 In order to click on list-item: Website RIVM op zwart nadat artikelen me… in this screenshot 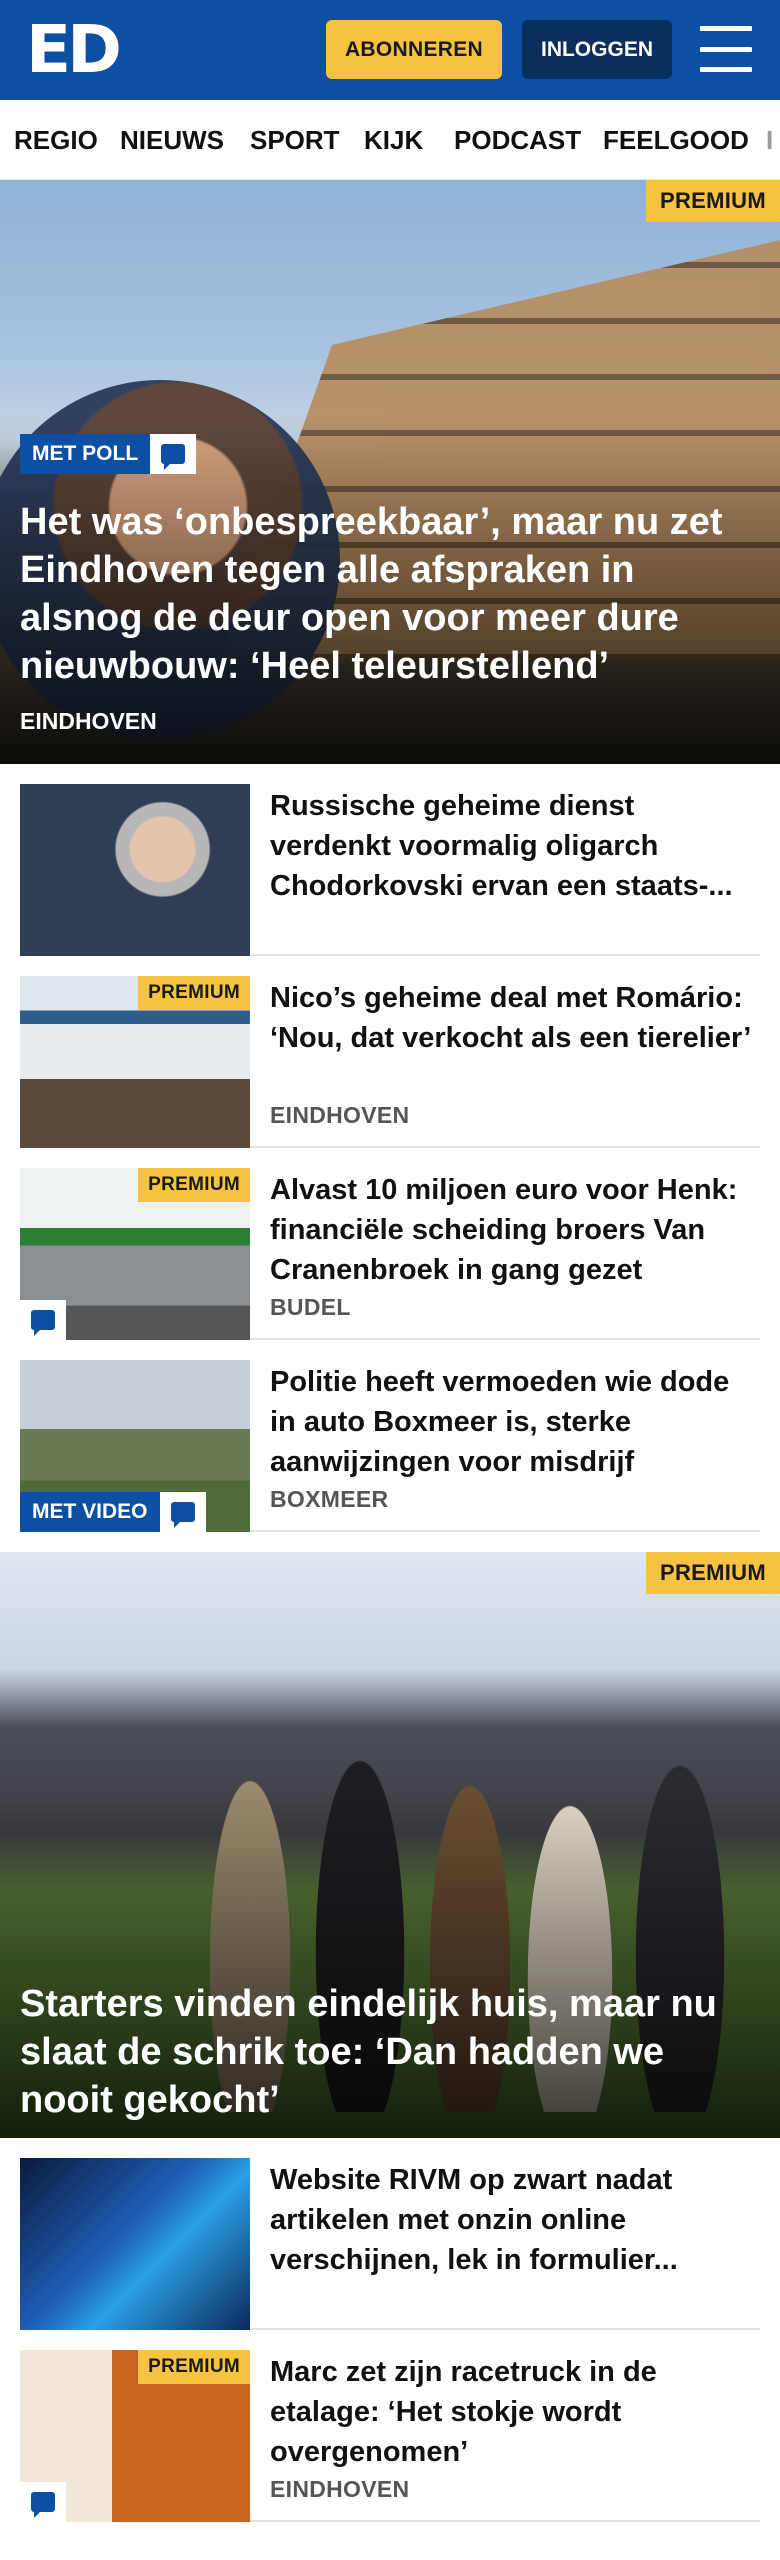, I will do `click(390, 2234)`.